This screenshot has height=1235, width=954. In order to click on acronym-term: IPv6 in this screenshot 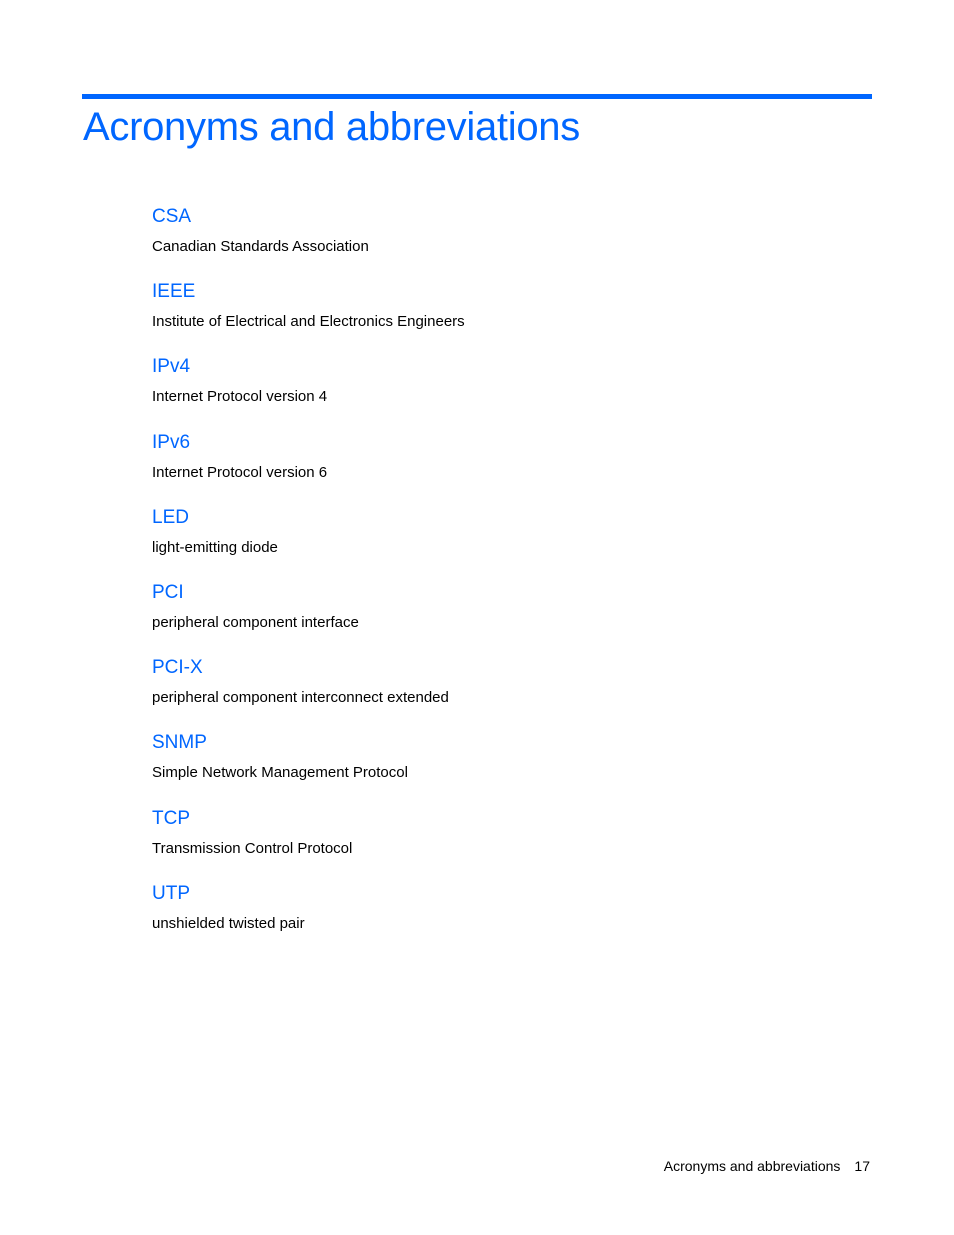, I will do `click(171, 442)`.